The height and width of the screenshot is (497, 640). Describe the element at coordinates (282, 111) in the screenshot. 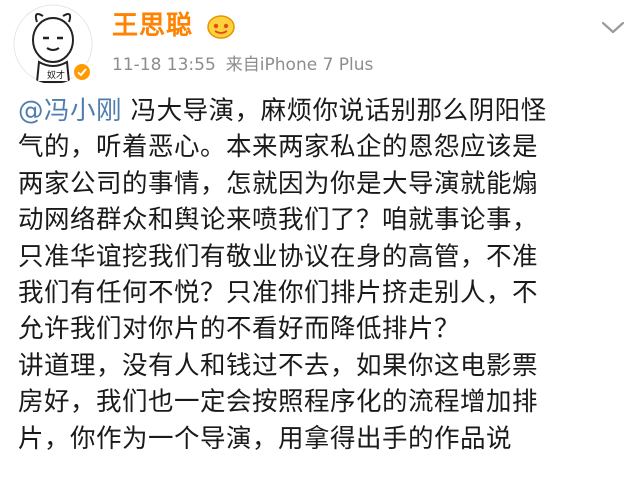

I see `content-line: @冯小刚 冯大导演，麻烦你说话别那么阴阳怪` at that location.